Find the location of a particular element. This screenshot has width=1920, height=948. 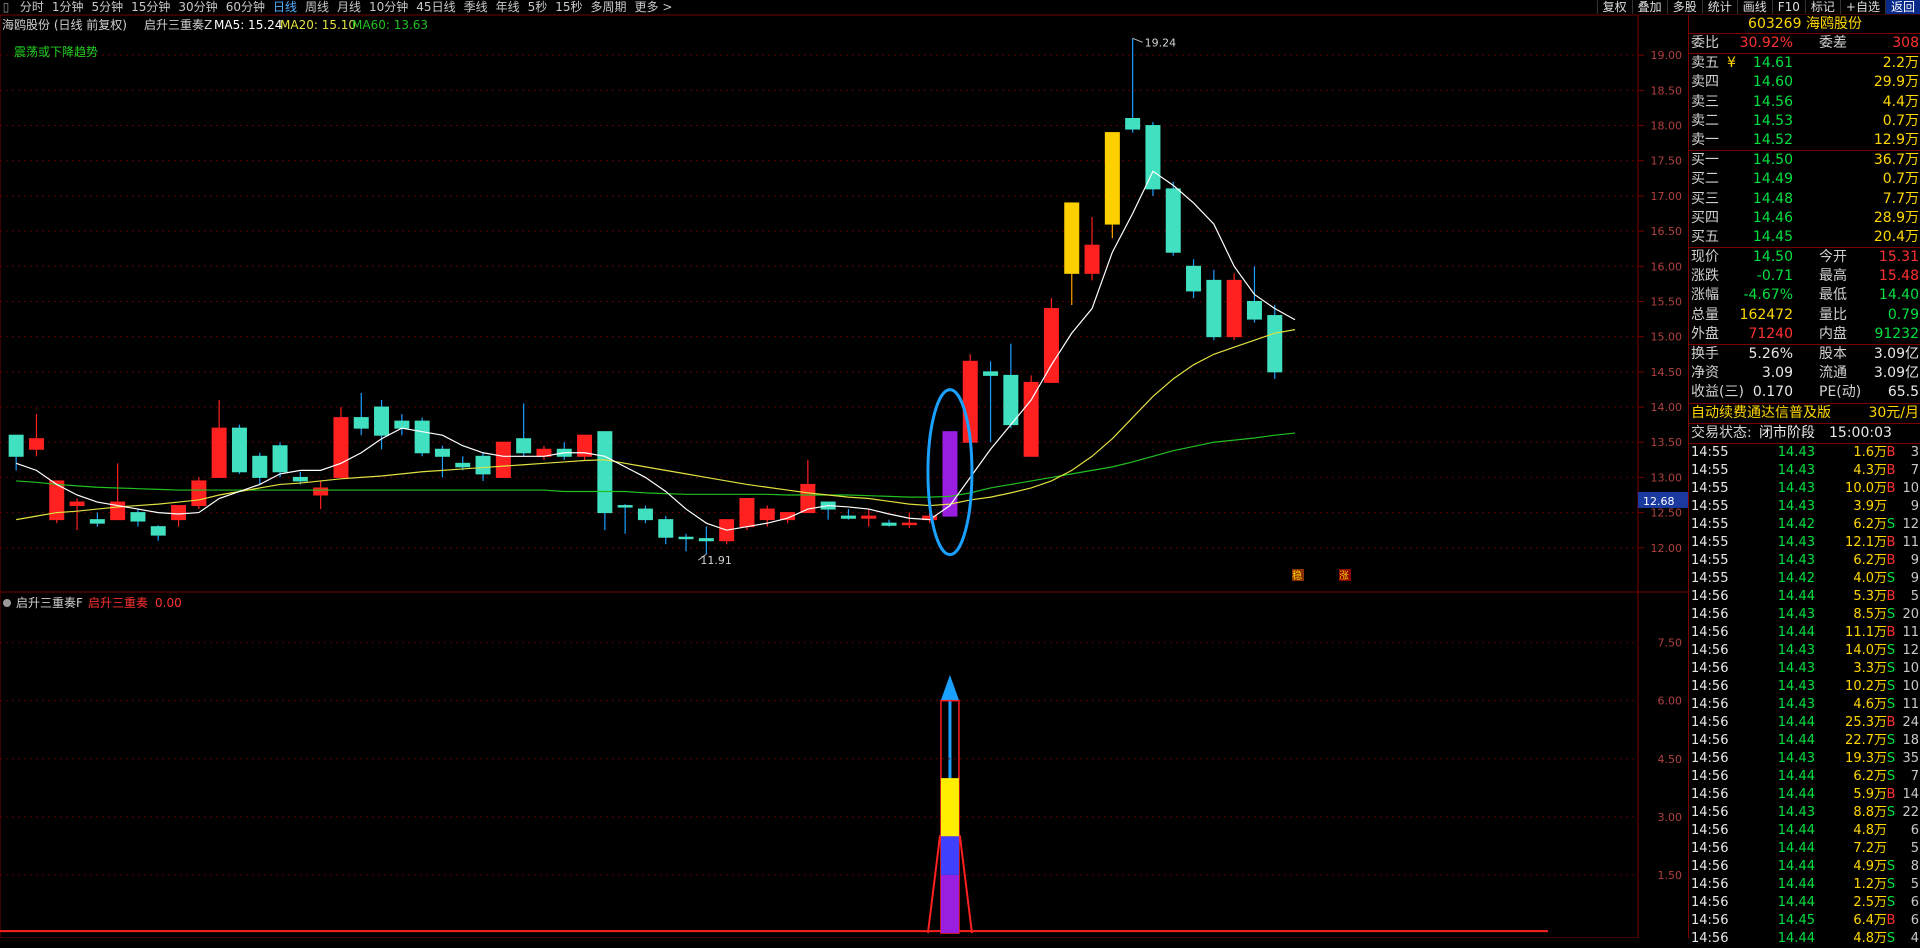

tick-row: 14:56 14.43 3.3万 S 10 is located at coordinates (1804, 669).